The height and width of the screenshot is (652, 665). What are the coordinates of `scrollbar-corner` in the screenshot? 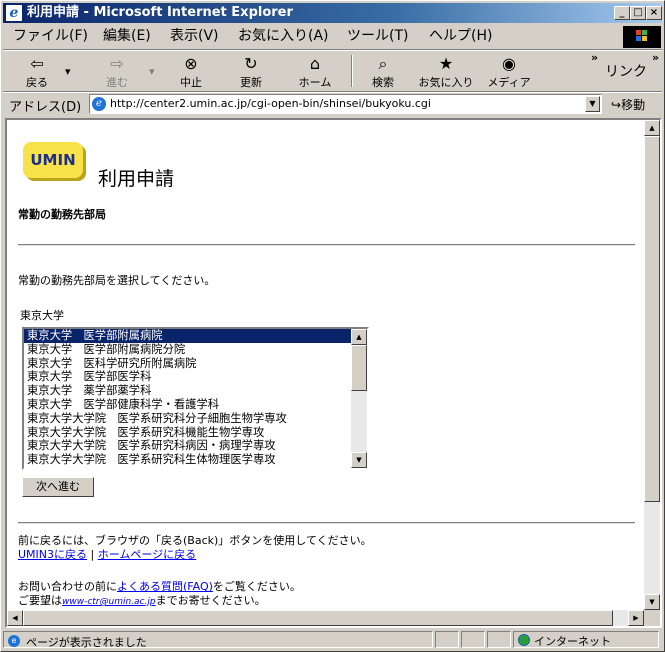 It's located at (652, 618).